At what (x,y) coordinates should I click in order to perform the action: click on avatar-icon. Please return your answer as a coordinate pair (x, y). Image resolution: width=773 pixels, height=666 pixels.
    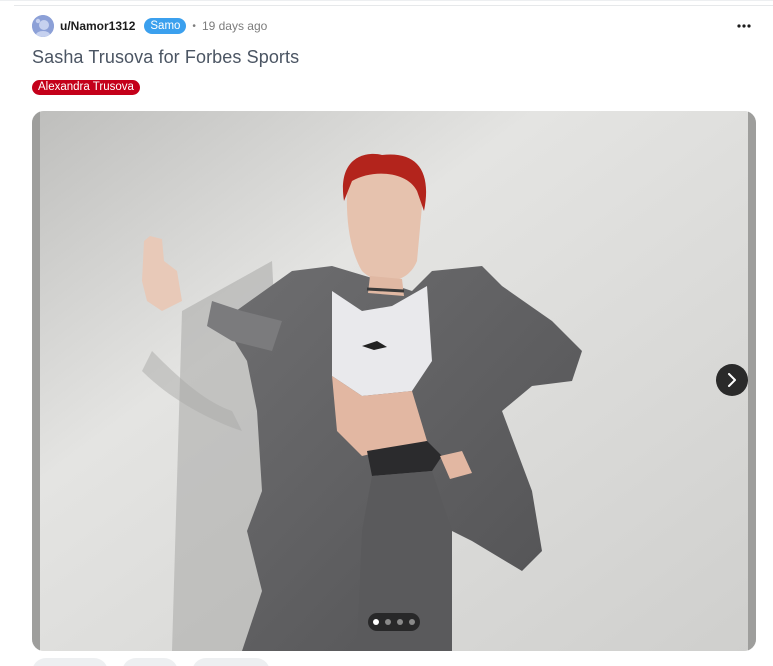
    Looking at the image, I should click on (43, 26).